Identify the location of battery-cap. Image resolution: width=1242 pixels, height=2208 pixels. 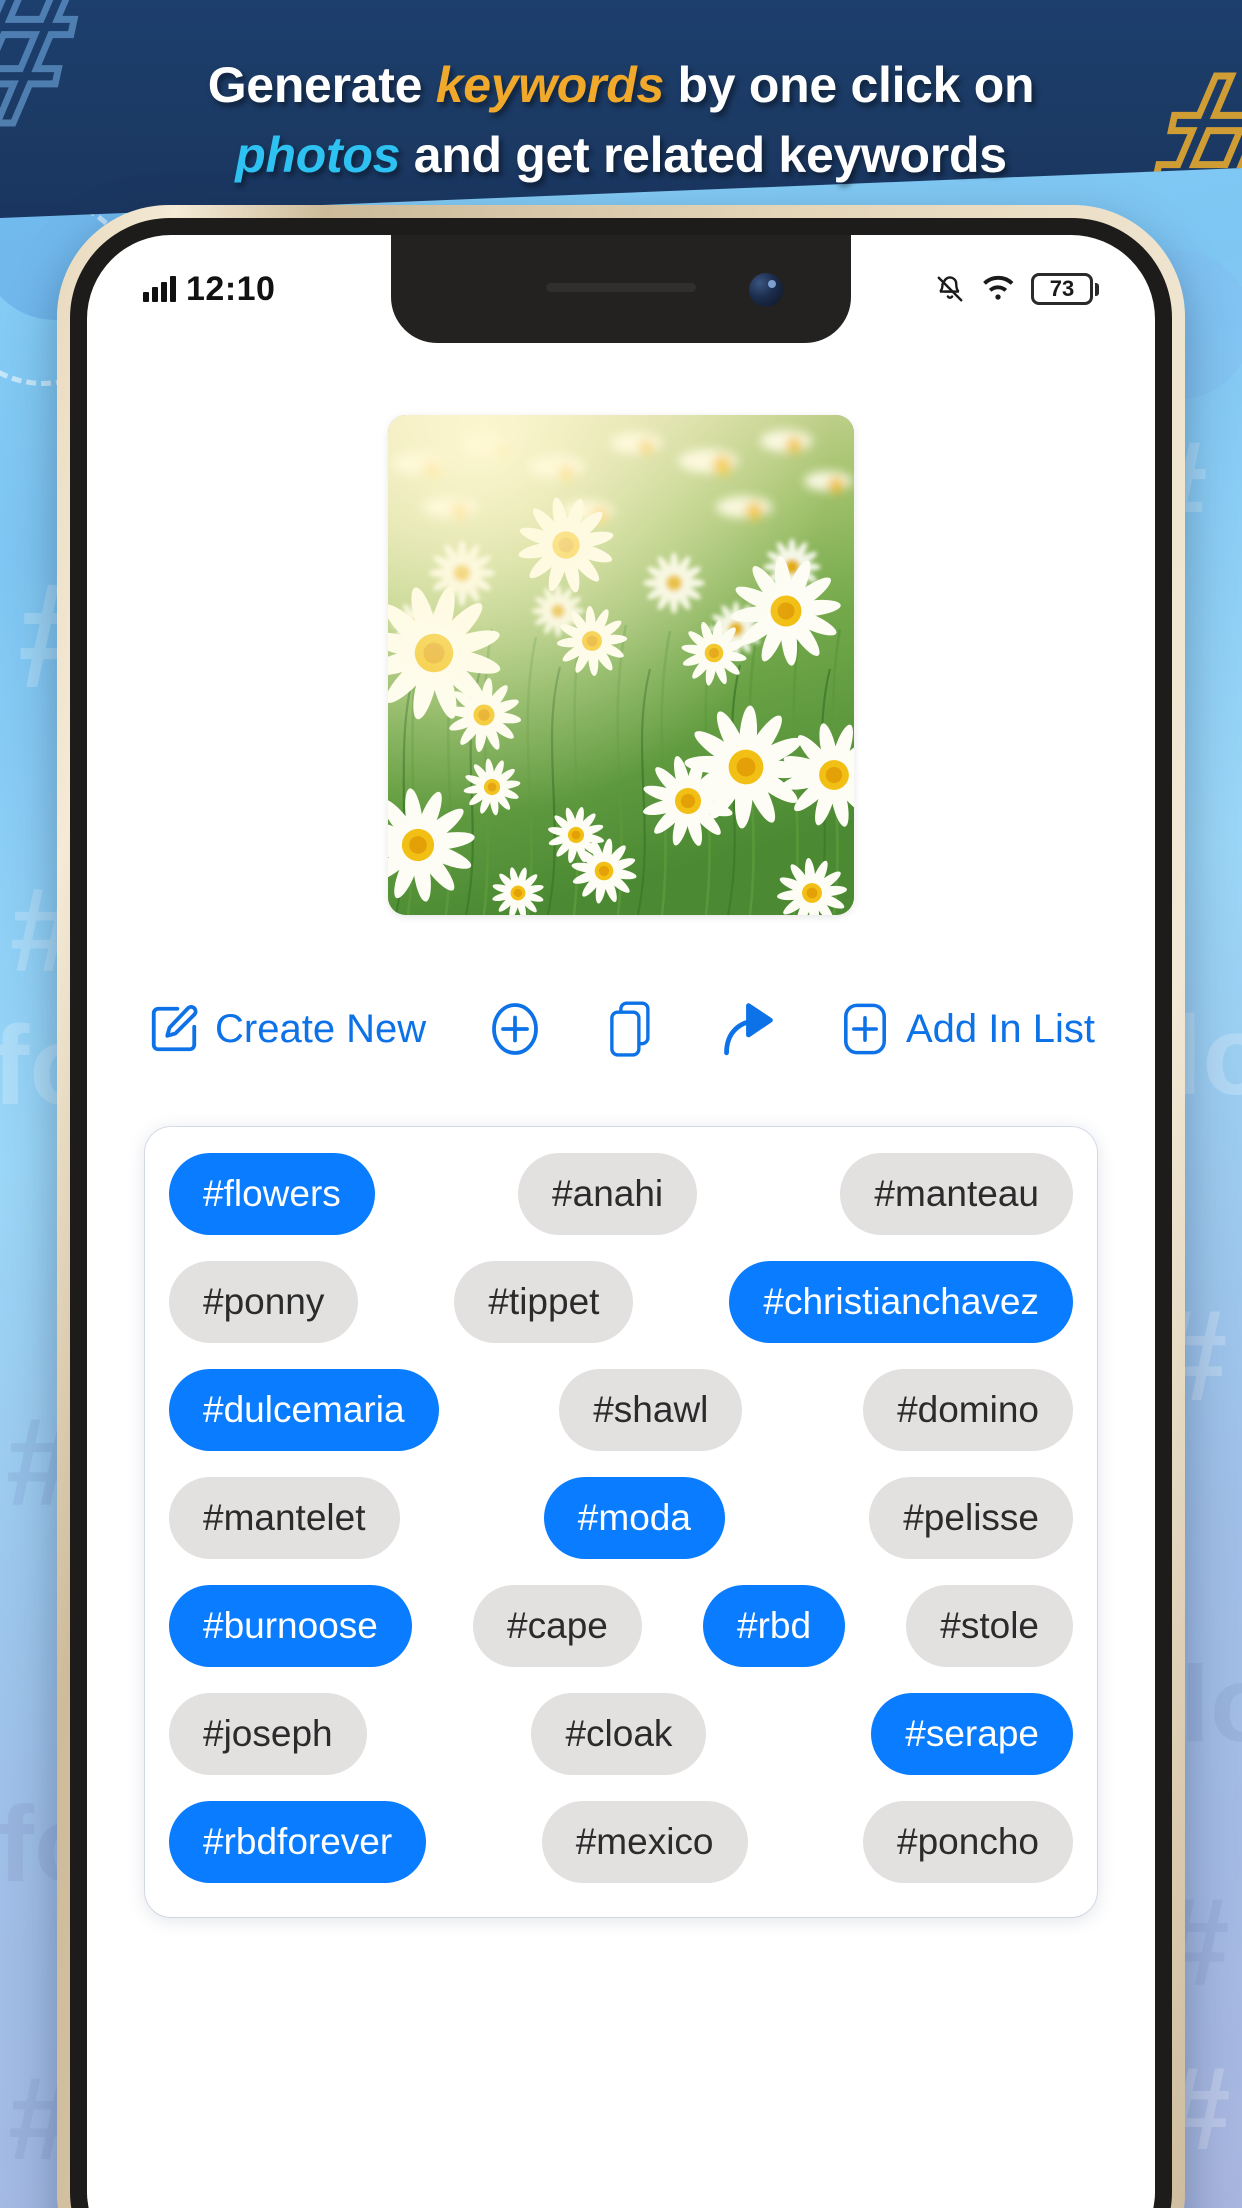
(1097, 289).